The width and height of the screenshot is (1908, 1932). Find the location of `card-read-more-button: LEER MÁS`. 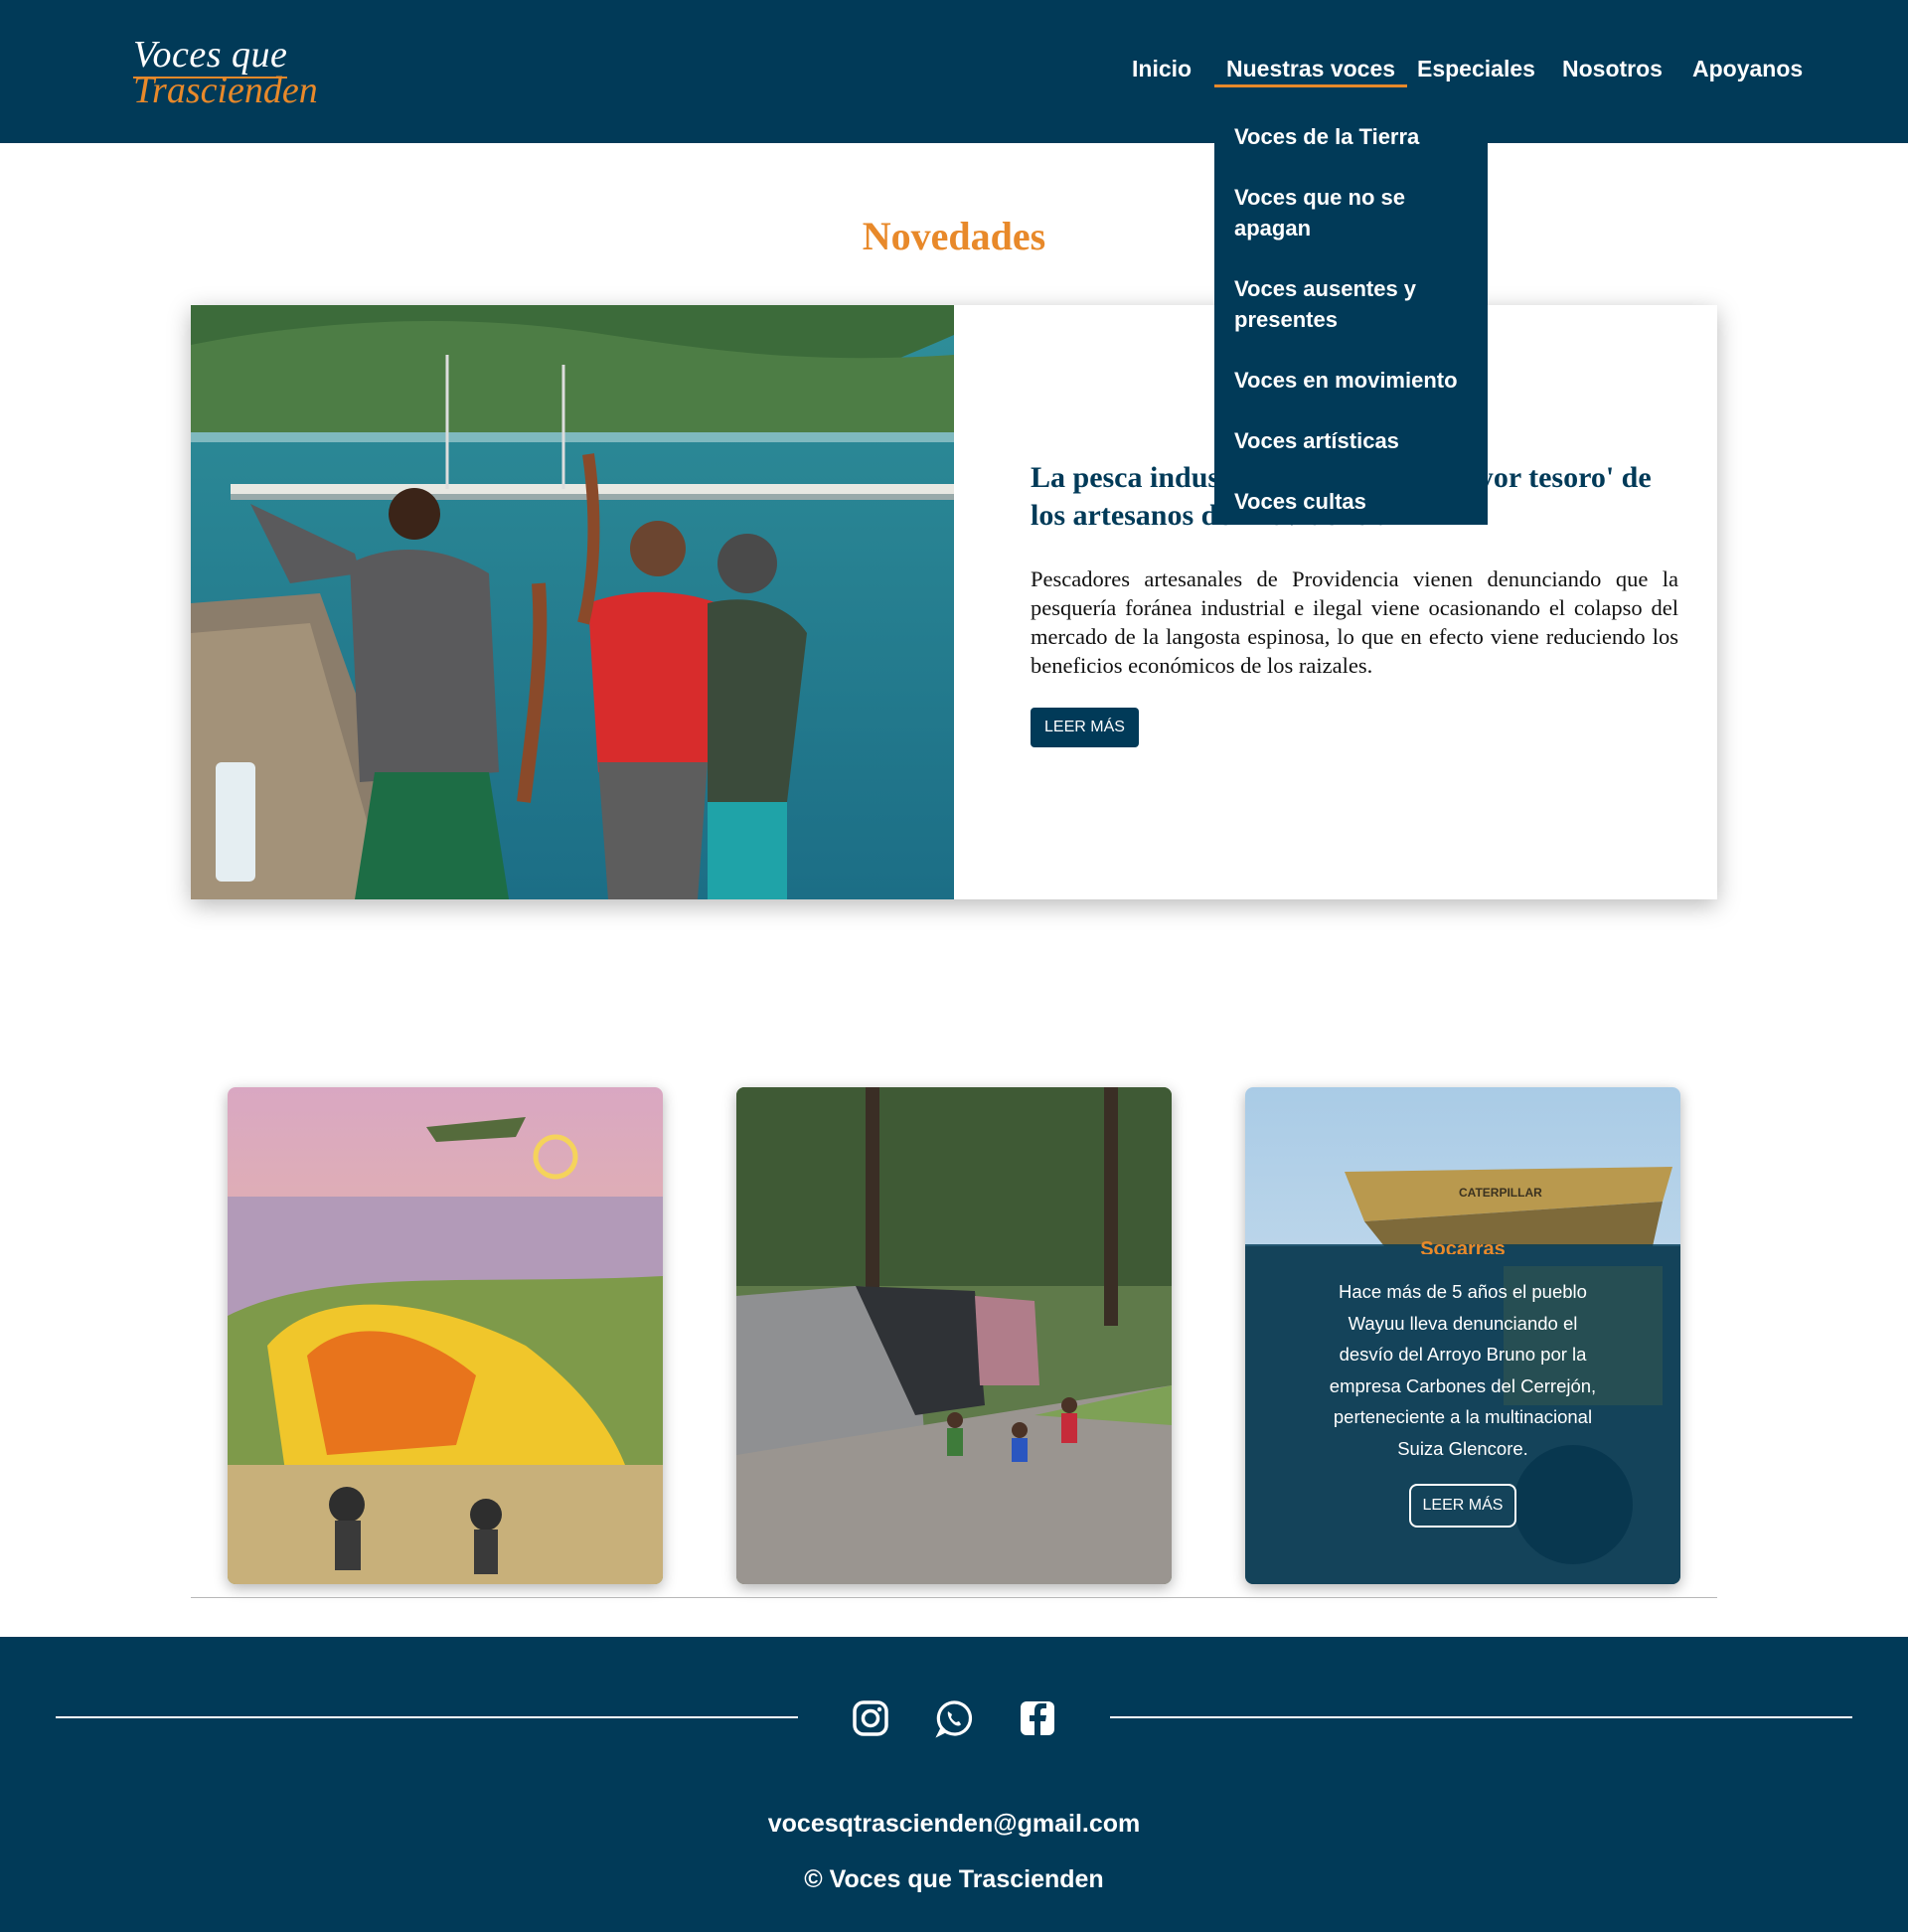

card-read-more-button: LEER MÁS is located at coordinates (1462, 1506).